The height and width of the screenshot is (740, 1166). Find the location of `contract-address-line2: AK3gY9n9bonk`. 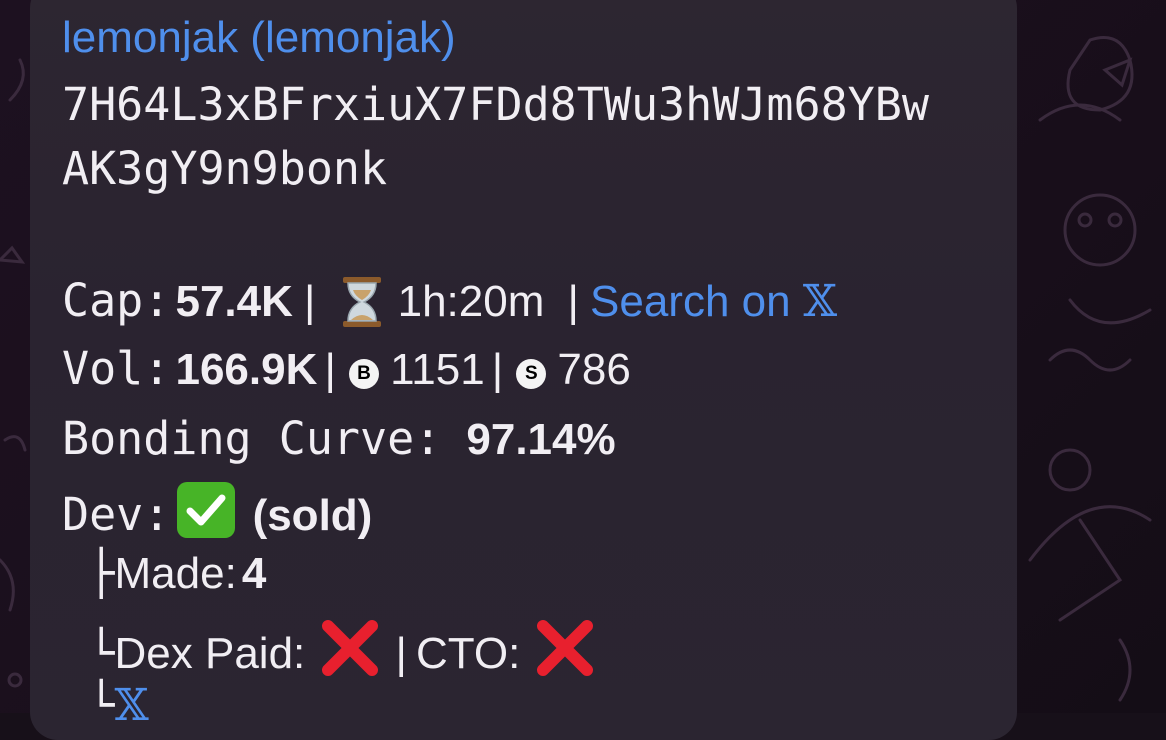

contract-address-line2: AK3gY9n9bonk is located at coordinates (224, 168).